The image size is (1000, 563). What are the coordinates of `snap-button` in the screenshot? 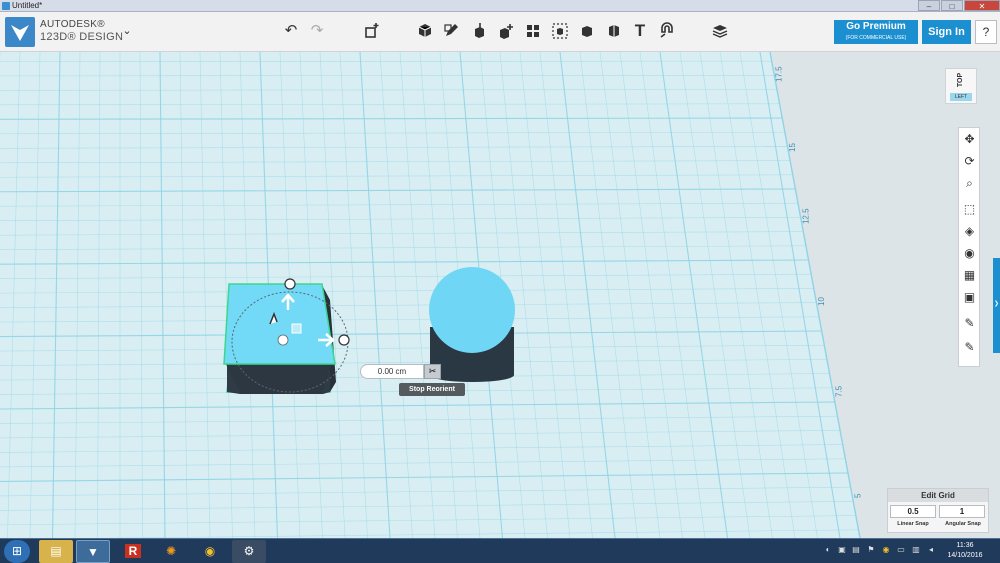 It's located at (667, 31).